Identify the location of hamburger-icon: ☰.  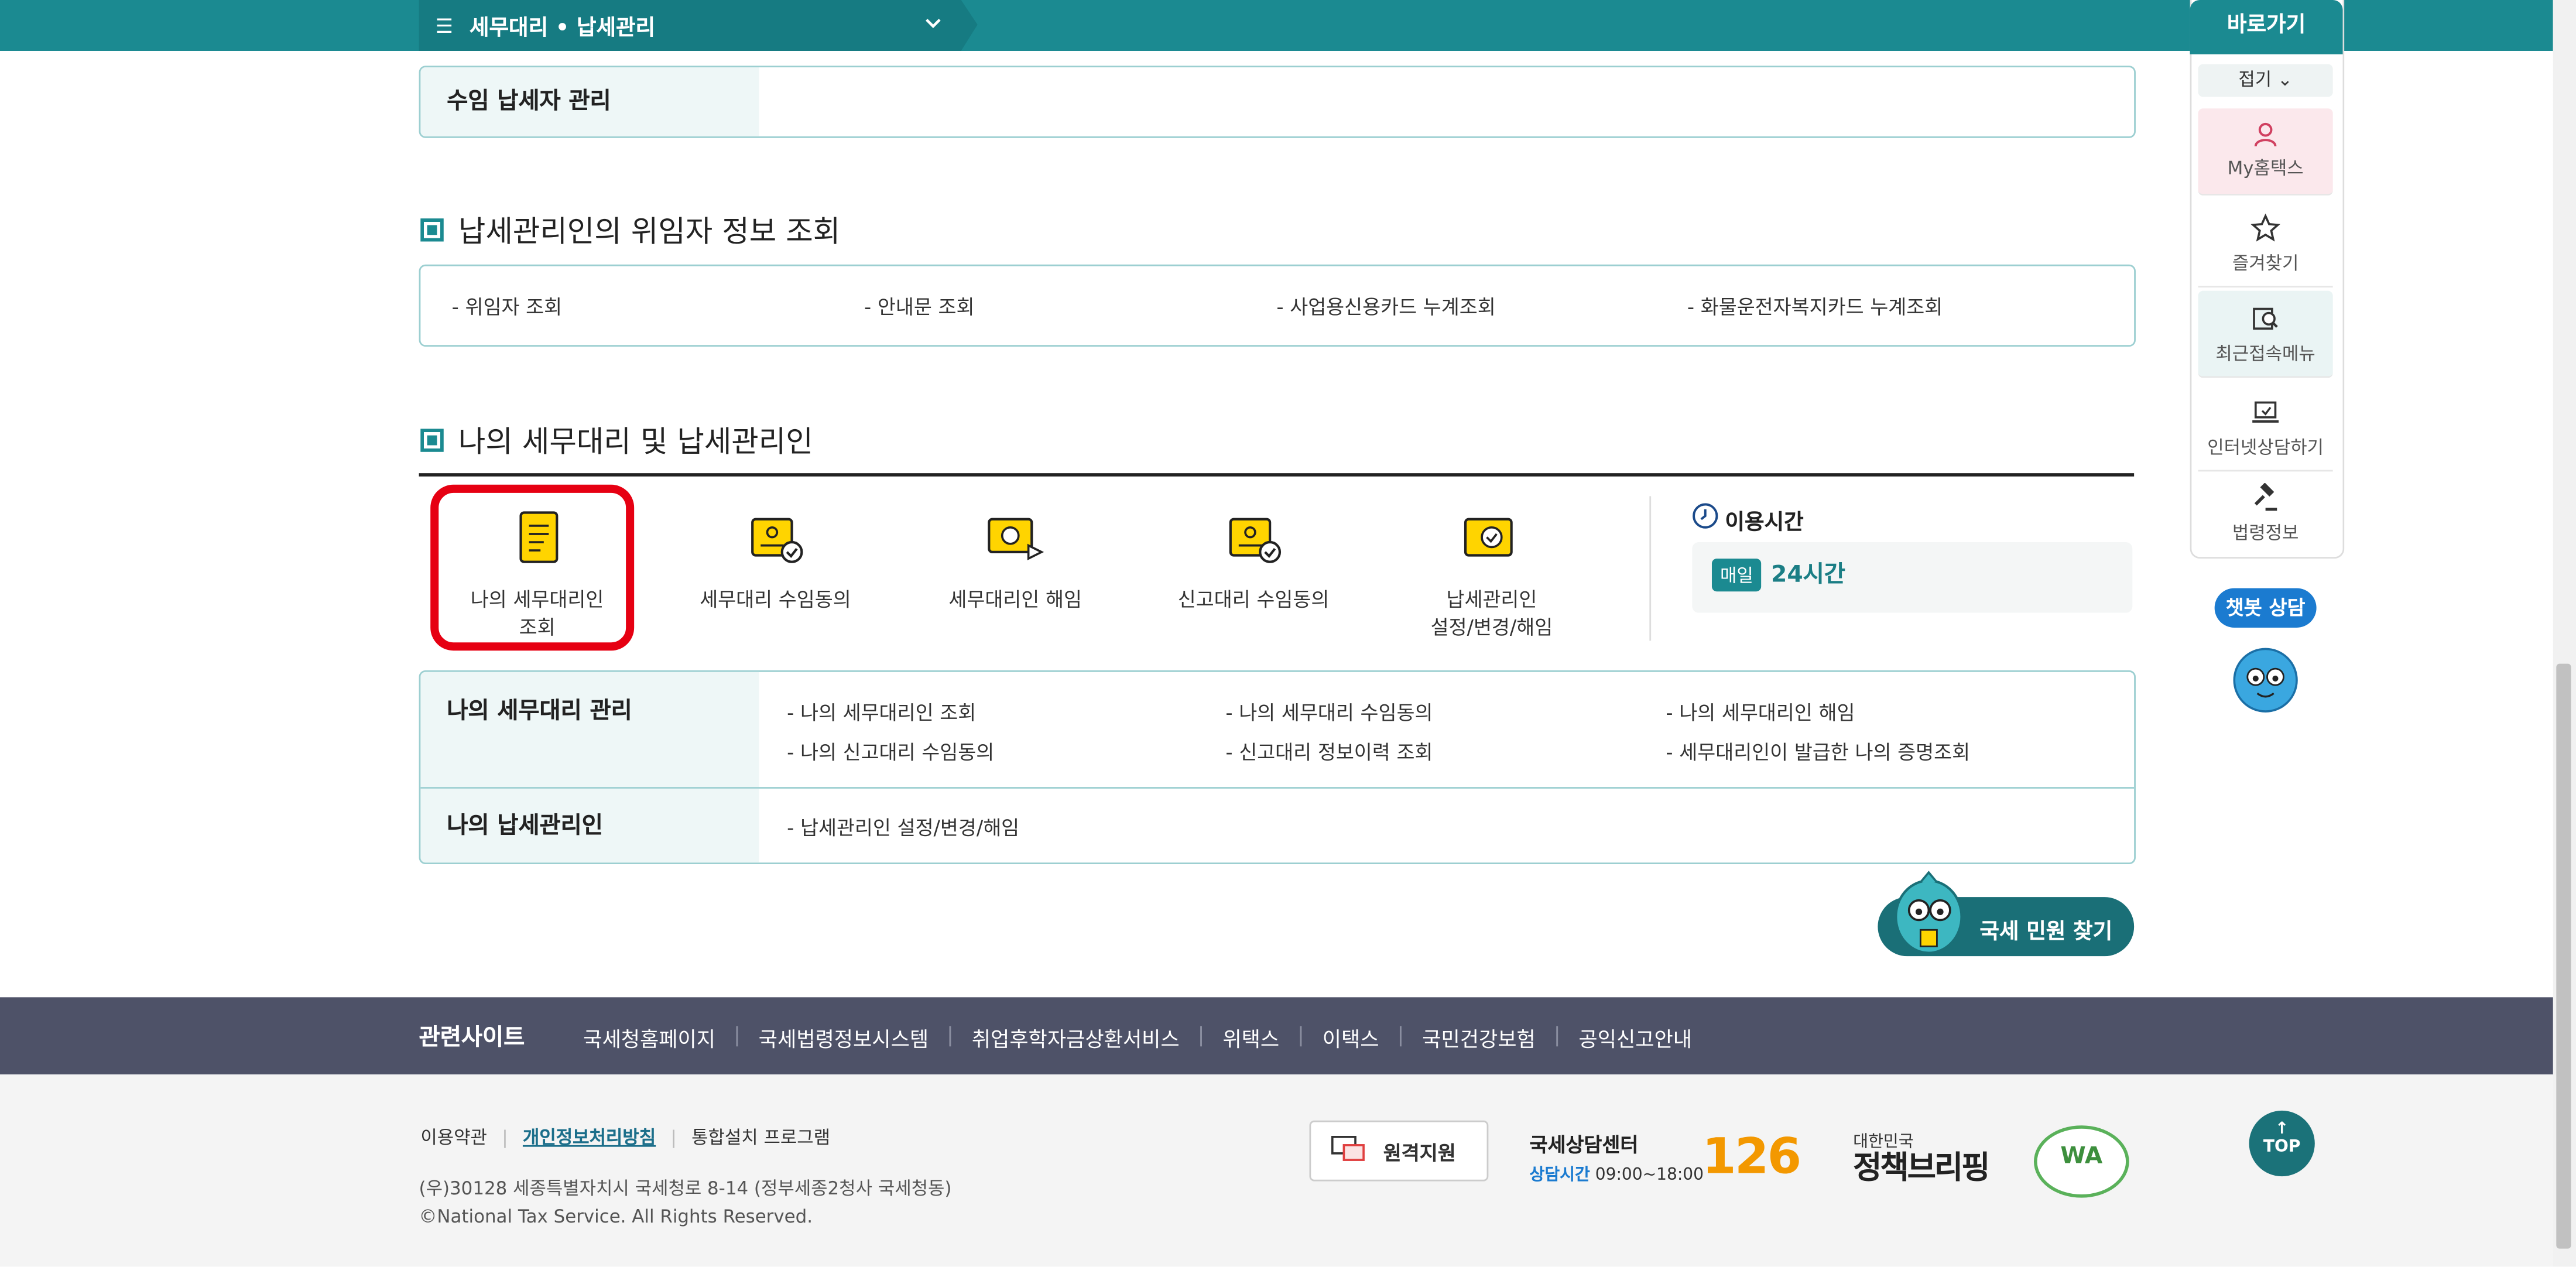
(444, 25).